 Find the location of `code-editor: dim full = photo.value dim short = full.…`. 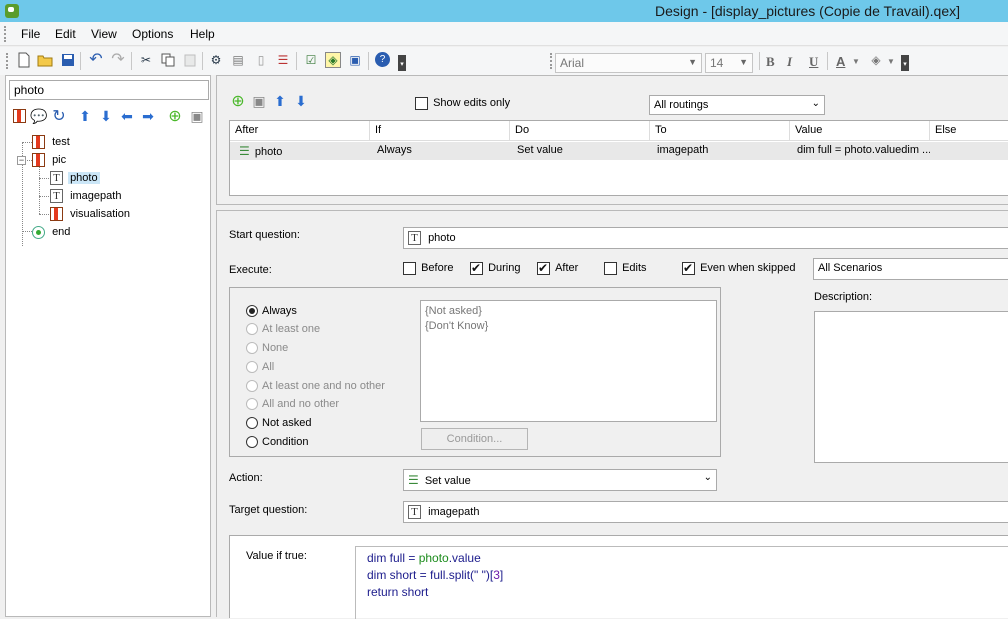

code-editor: dim full = photo.value dim short = full.… is located at coordinates (681, 582).